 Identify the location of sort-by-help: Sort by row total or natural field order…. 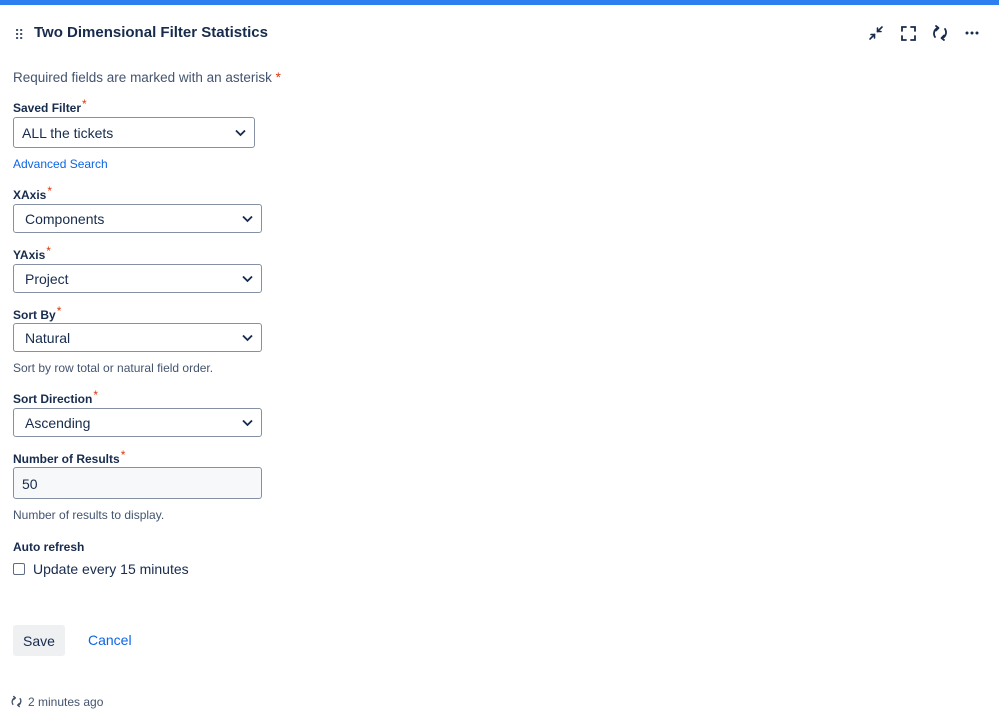
(113, 368).